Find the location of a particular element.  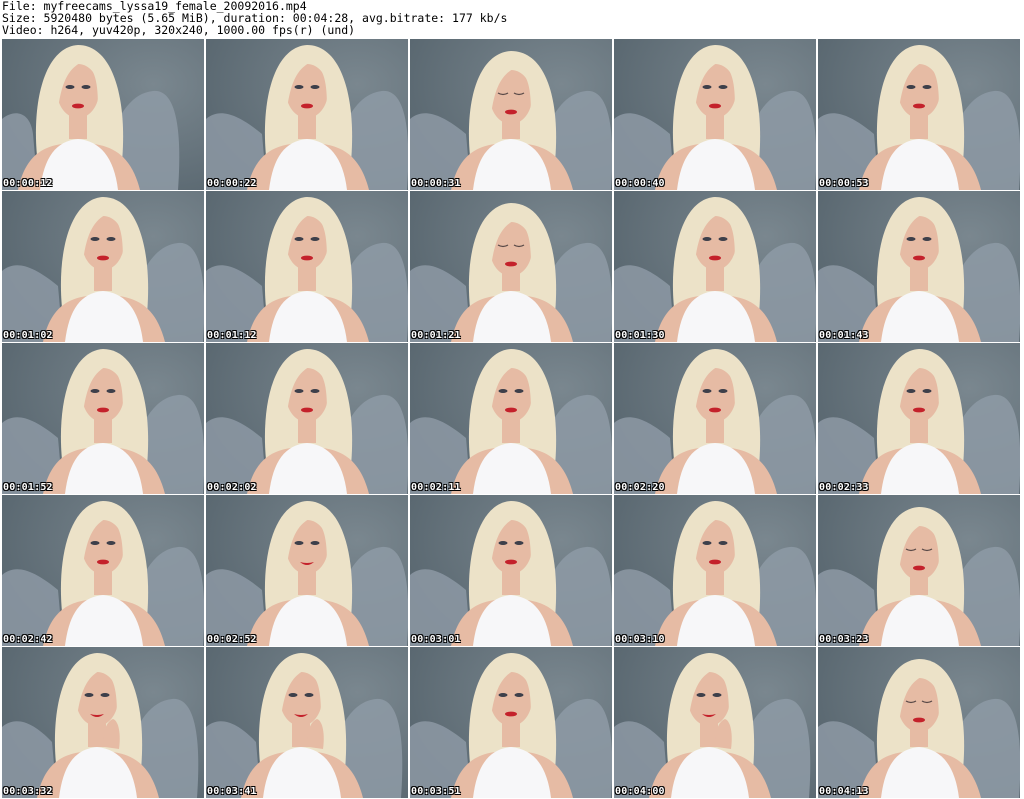

thumbnail-timestamp: 00:02:20 is located at coordinates (640, 487).